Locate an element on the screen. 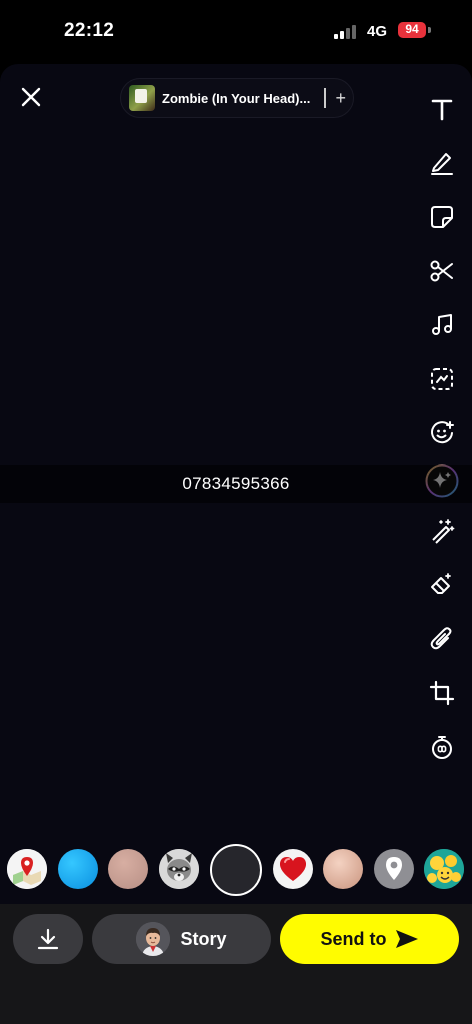 This screenshot has height=1024, width=472. peach-lens is located at coordinates (343, 869).